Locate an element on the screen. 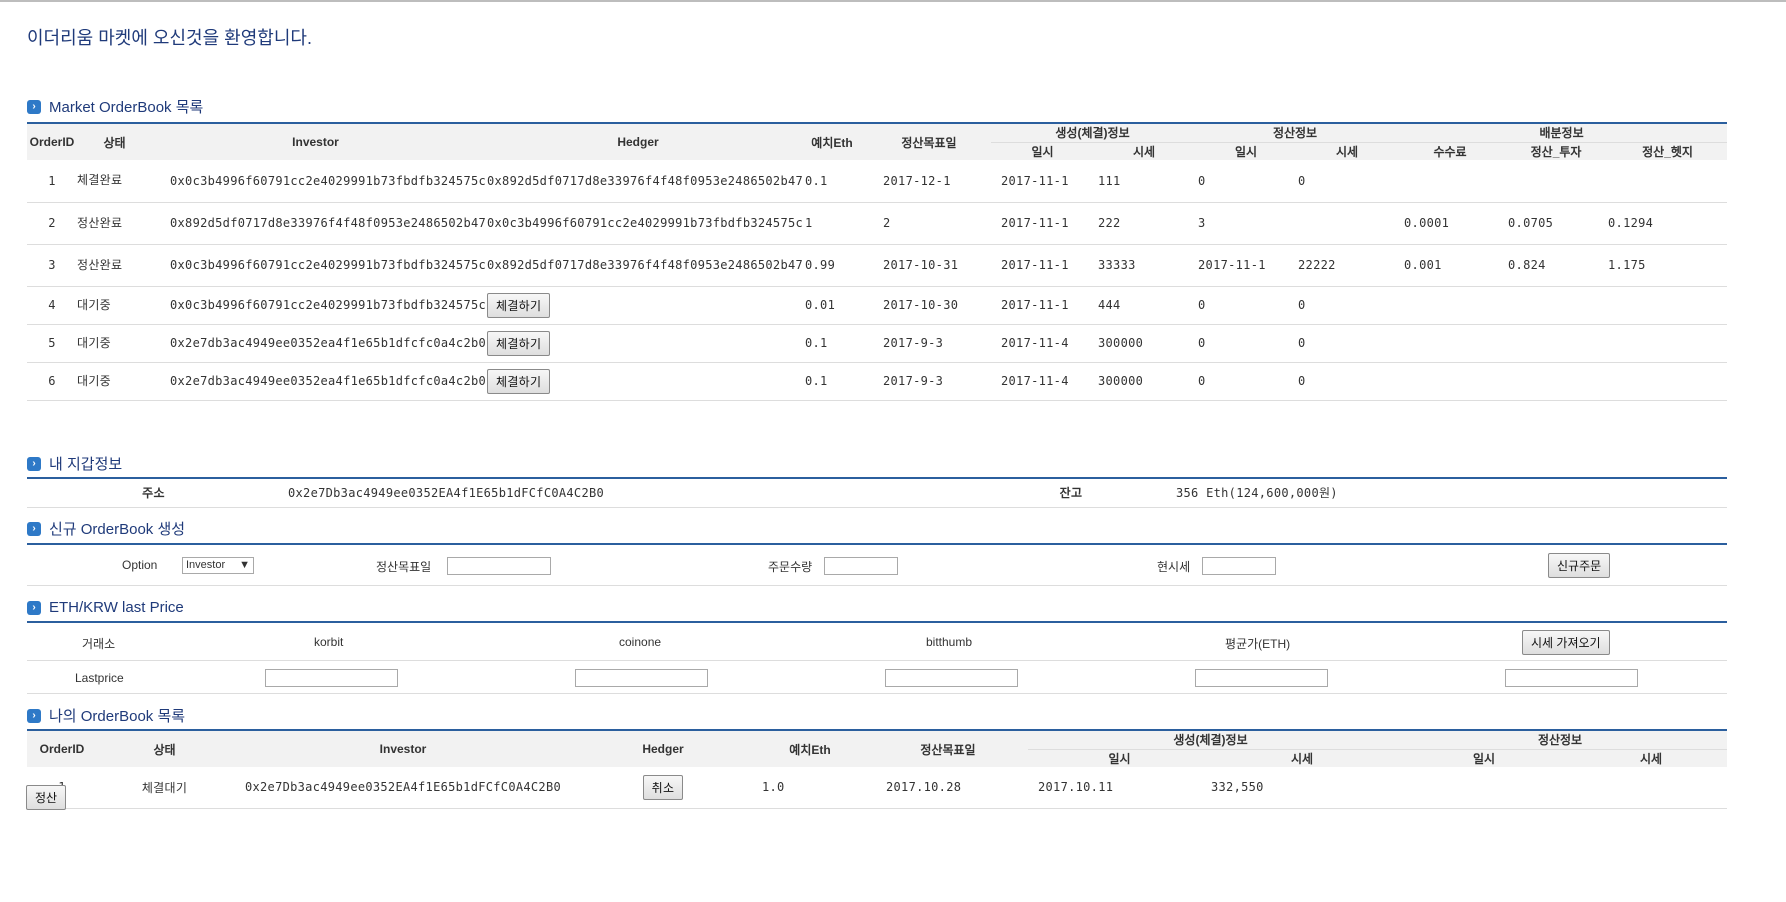  price-heading: › ETH/KRW last Price is located at coordinates (105, 607).